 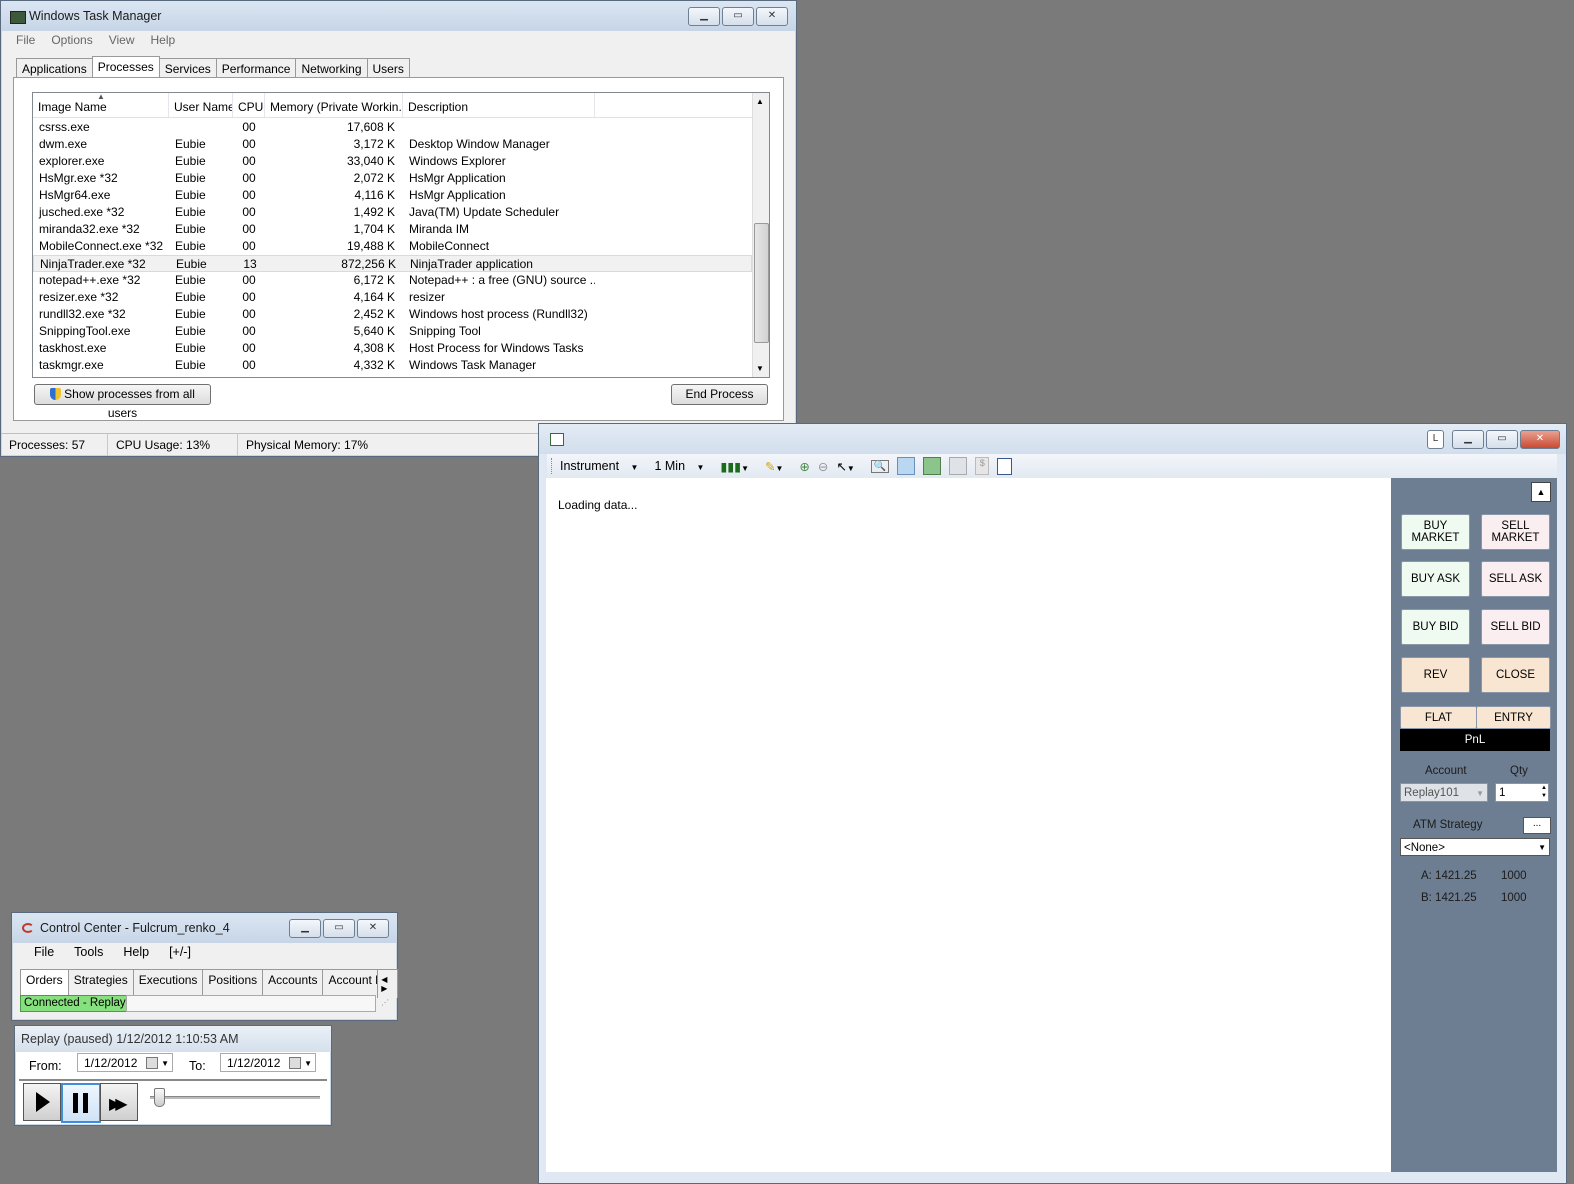 What do you see at coordinates (392, 127) in the screenshot?
I see `table-row: csrss.exe 00 17,608 K` at bounding box center [392, 127].